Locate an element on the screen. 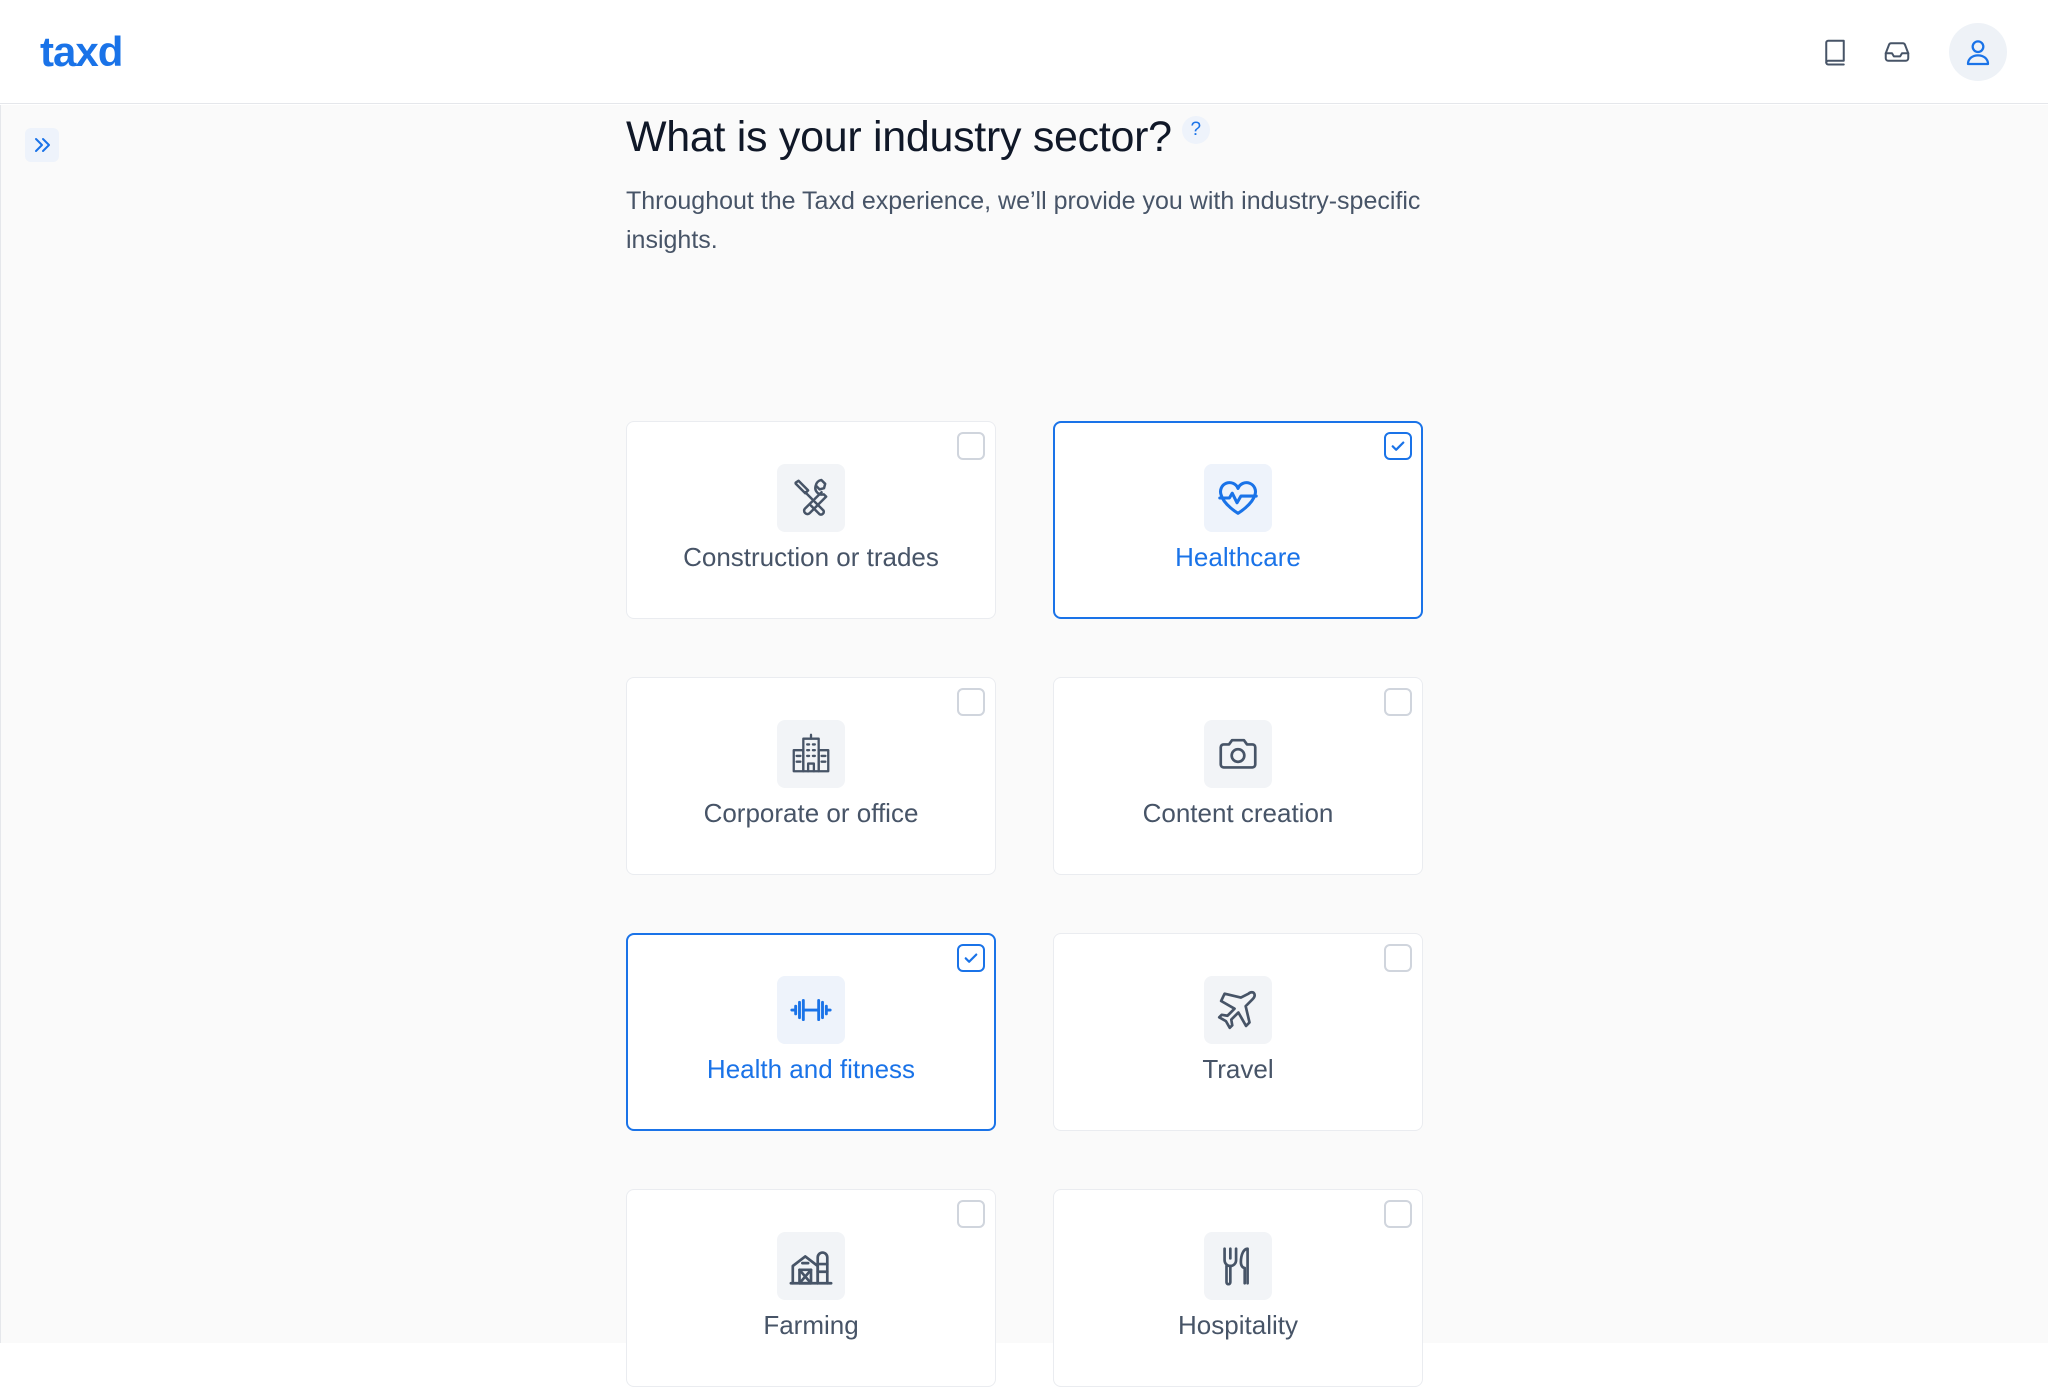 Image resolution: width=2048 pixels, height=1387 pixels. sector-card-content-creation: Content creation is located at coordinates (1238, 776).